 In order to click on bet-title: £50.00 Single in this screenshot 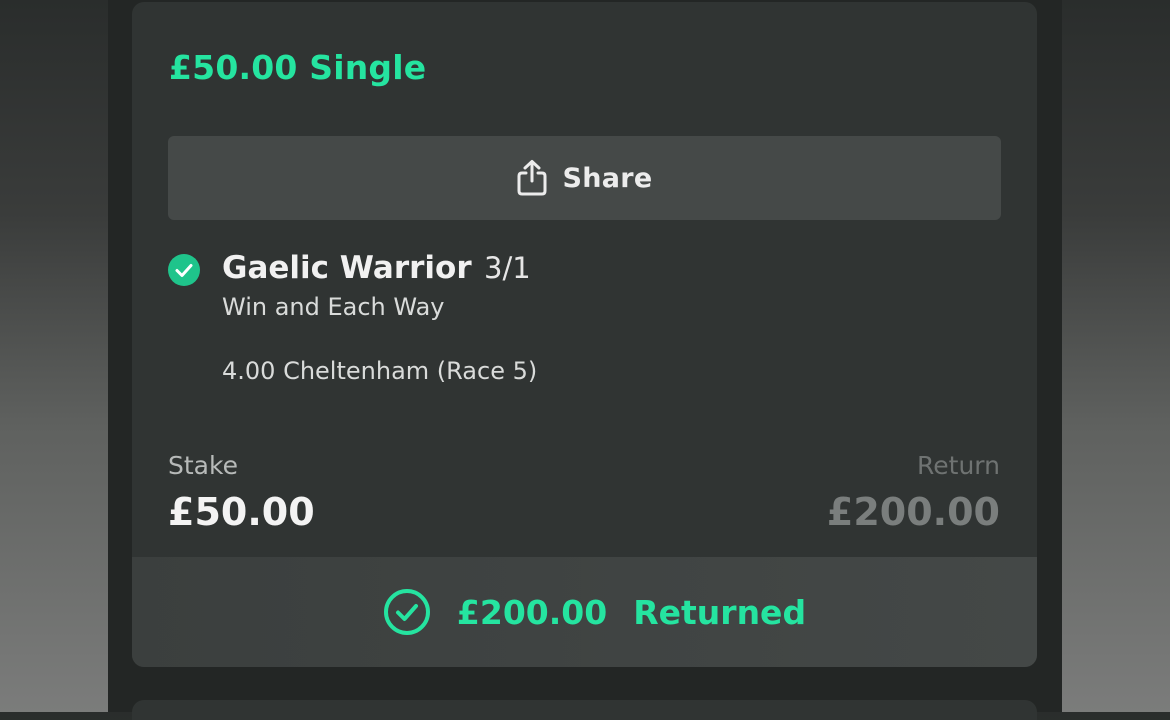, I will do `click(298, 67)`.